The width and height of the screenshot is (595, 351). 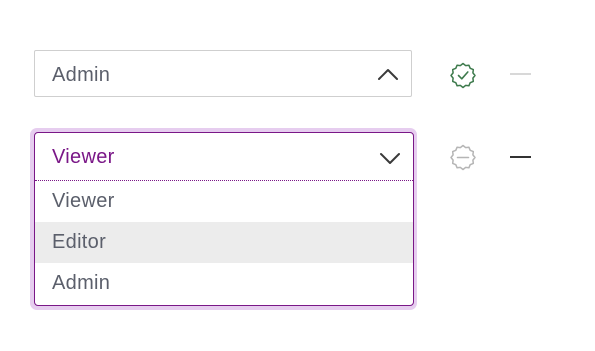 I want to click on option-editor: Editor, so click(x=224, y=242).